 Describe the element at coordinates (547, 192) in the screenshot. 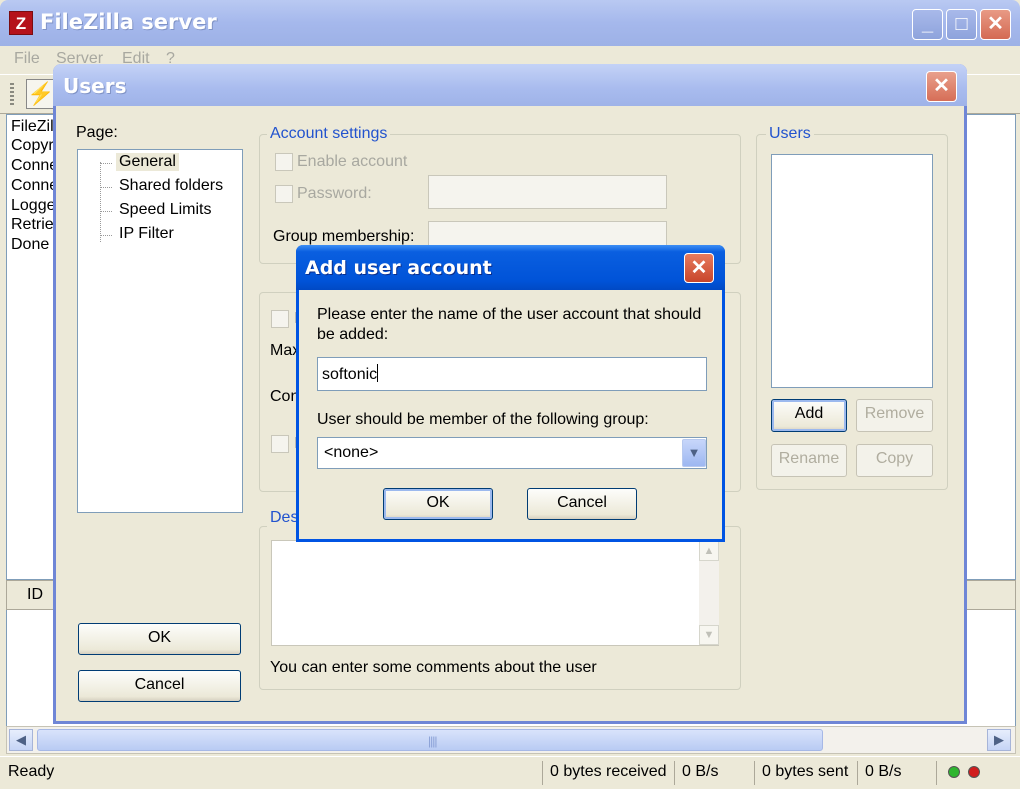

I see `password-input` at that location.